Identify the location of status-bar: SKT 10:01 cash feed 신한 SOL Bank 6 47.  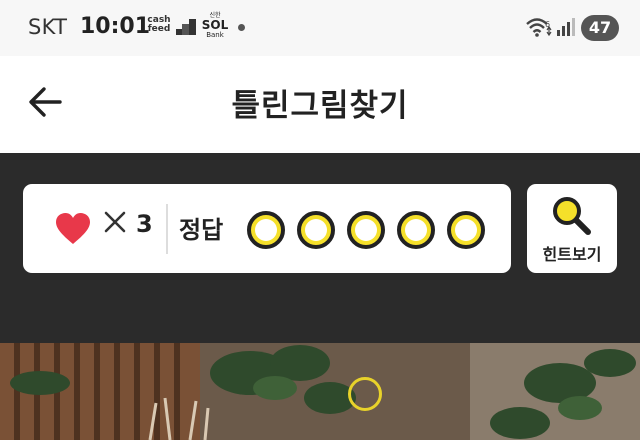
(320, 28).